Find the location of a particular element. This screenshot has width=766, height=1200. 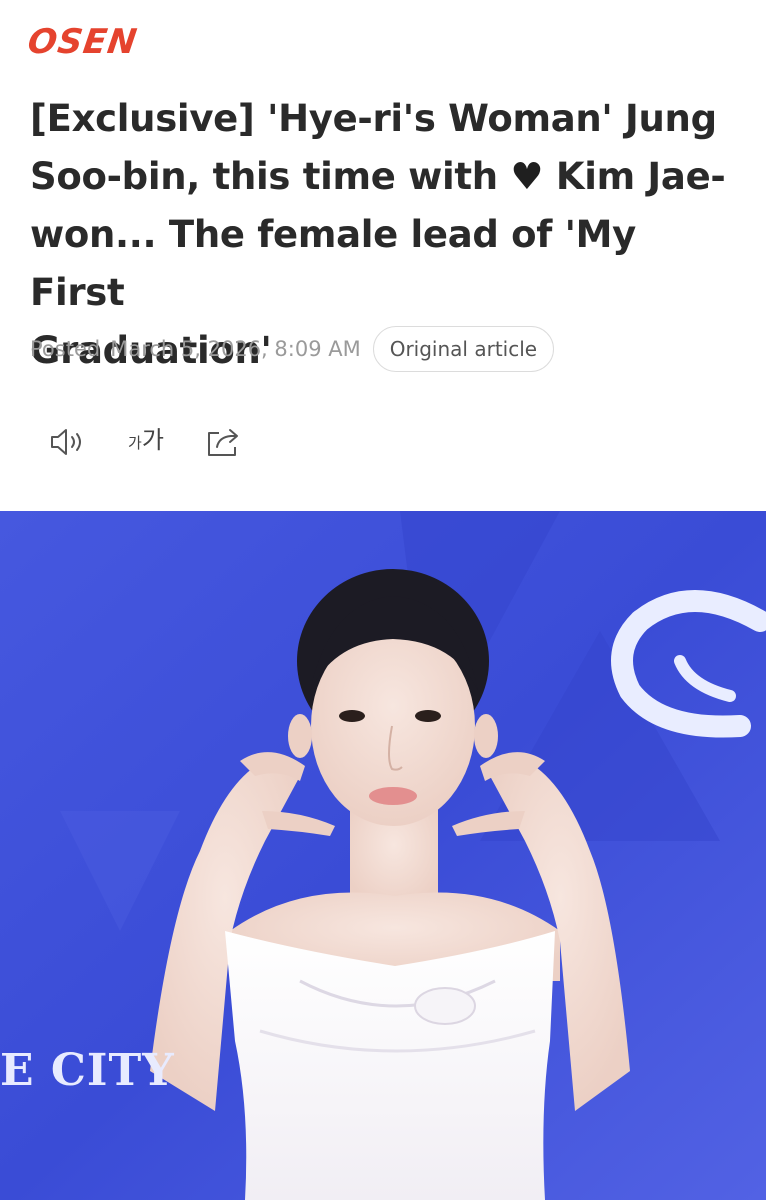

posted-label: Posted is located at coordinates (65, 349).